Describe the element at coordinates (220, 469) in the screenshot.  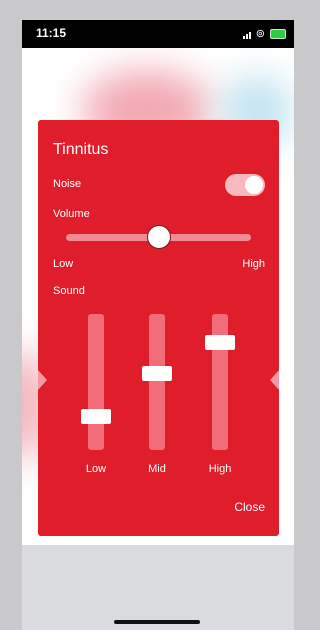
I see `eq-high-label: High` at that location.